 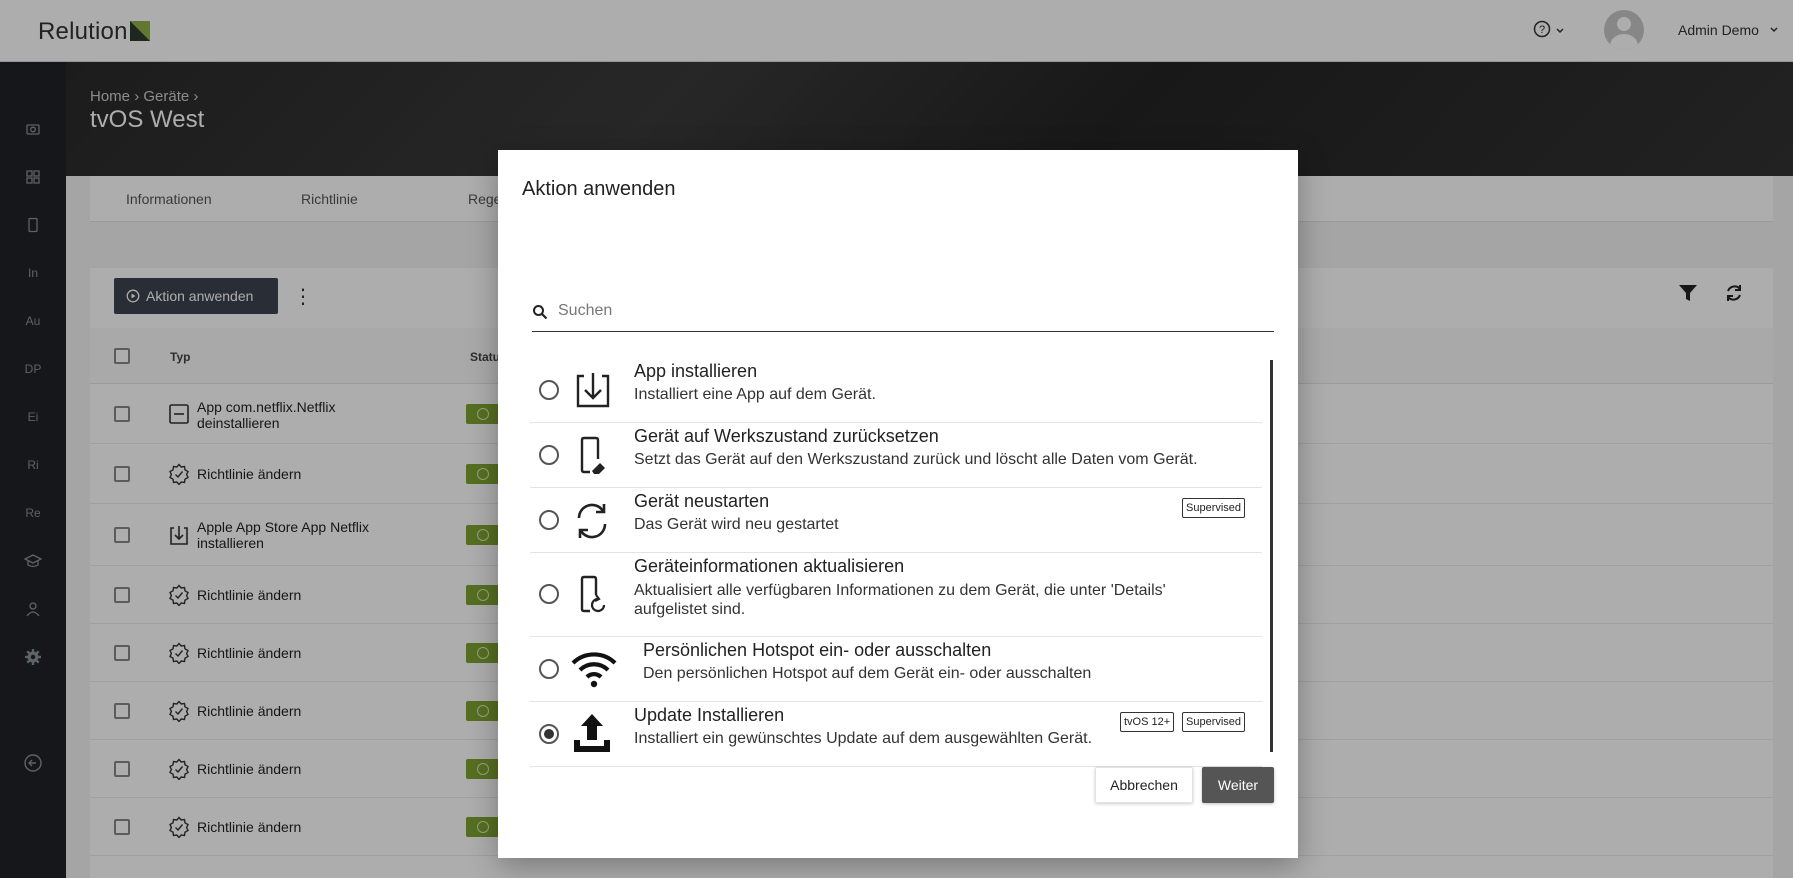 What do you see at coordinates (594, 670) in the screenshot?
I see `wifi-icon` at bounding box center [594, 670].